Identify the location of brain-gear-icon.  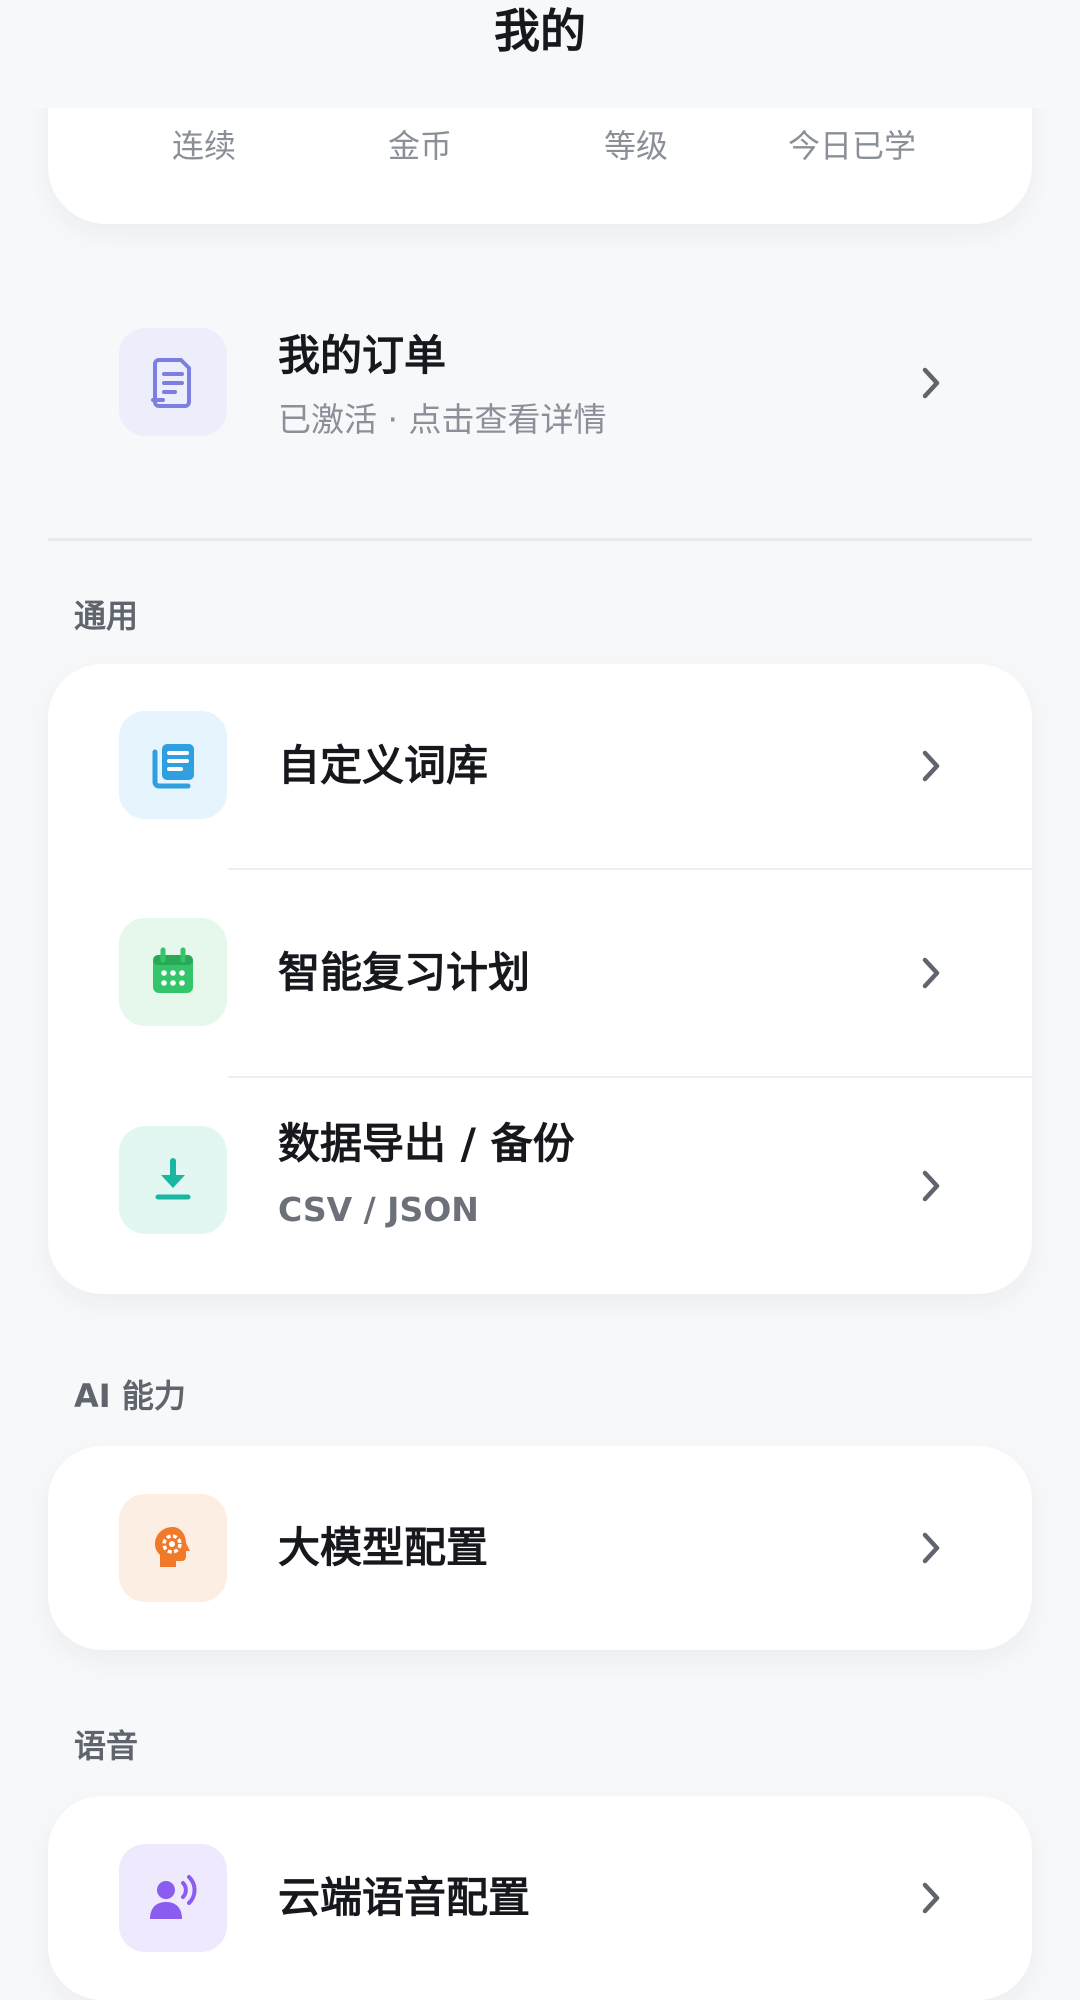
(173, 1548).